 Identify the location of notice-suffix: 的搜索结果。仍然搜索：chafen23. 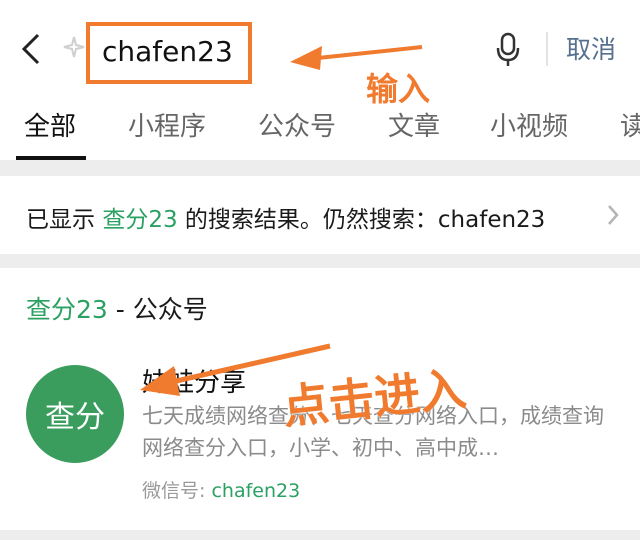
(361, 220).